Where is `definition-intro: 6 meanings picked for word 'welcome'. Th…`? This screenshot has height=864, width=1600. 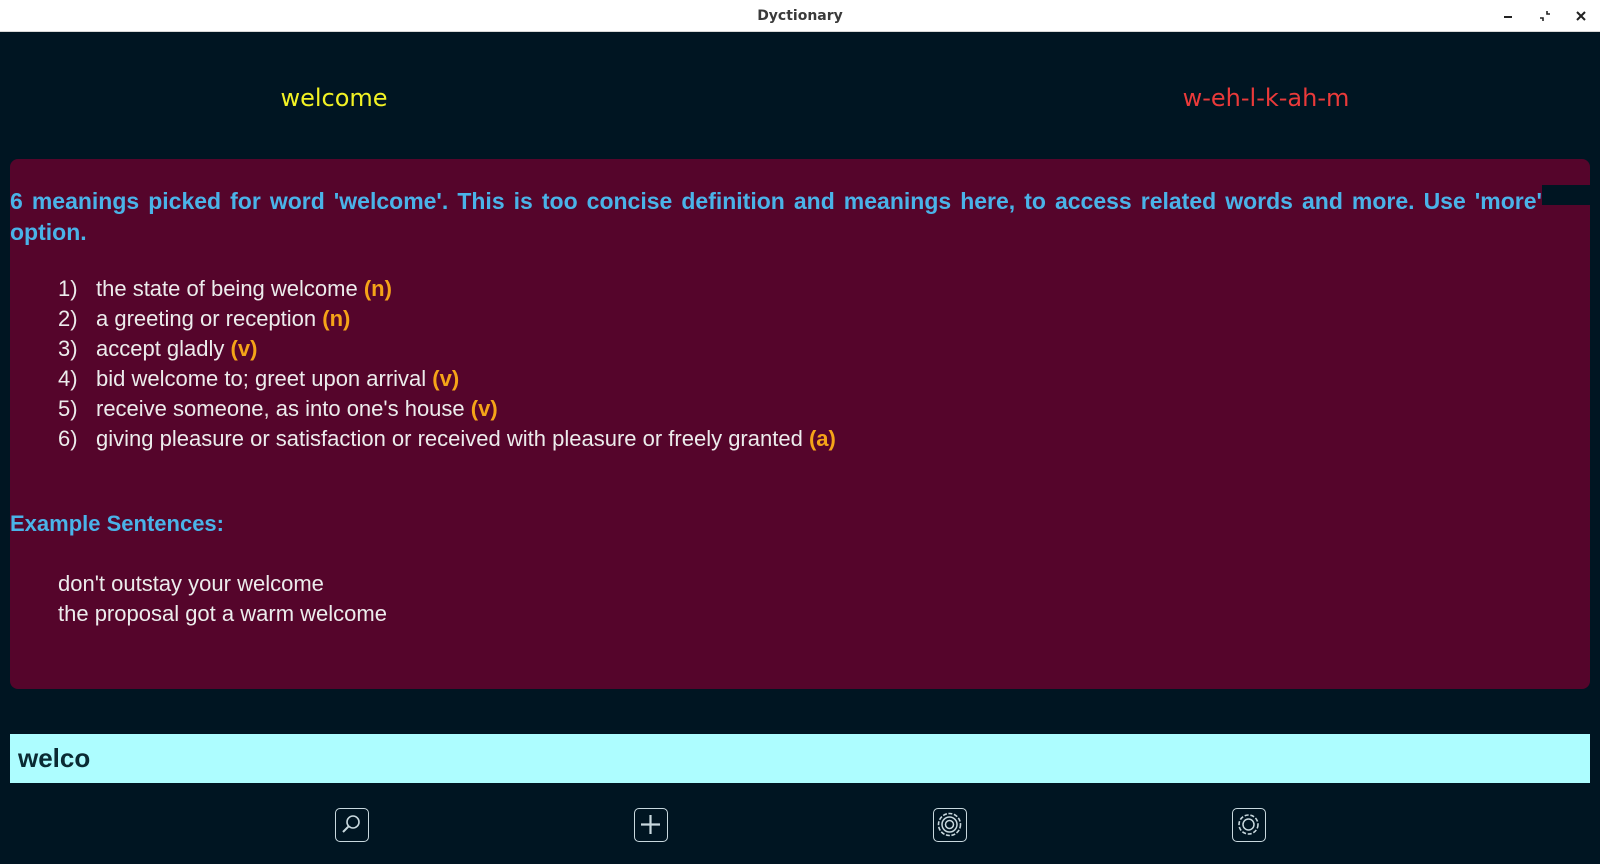
definition-intro: 6 meanings picked for word 'welcome'. Th… is located at coordinates (776, 216).